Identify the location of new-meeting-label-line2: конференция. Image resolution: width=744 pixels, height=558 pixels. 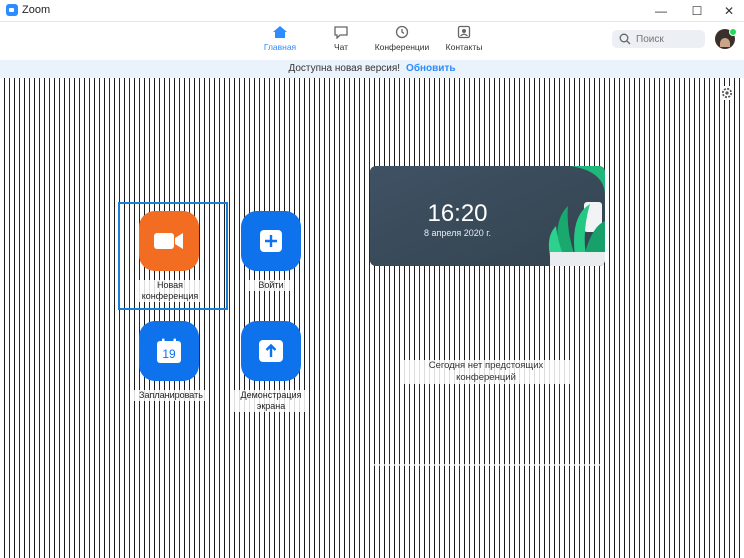
(170, 296).